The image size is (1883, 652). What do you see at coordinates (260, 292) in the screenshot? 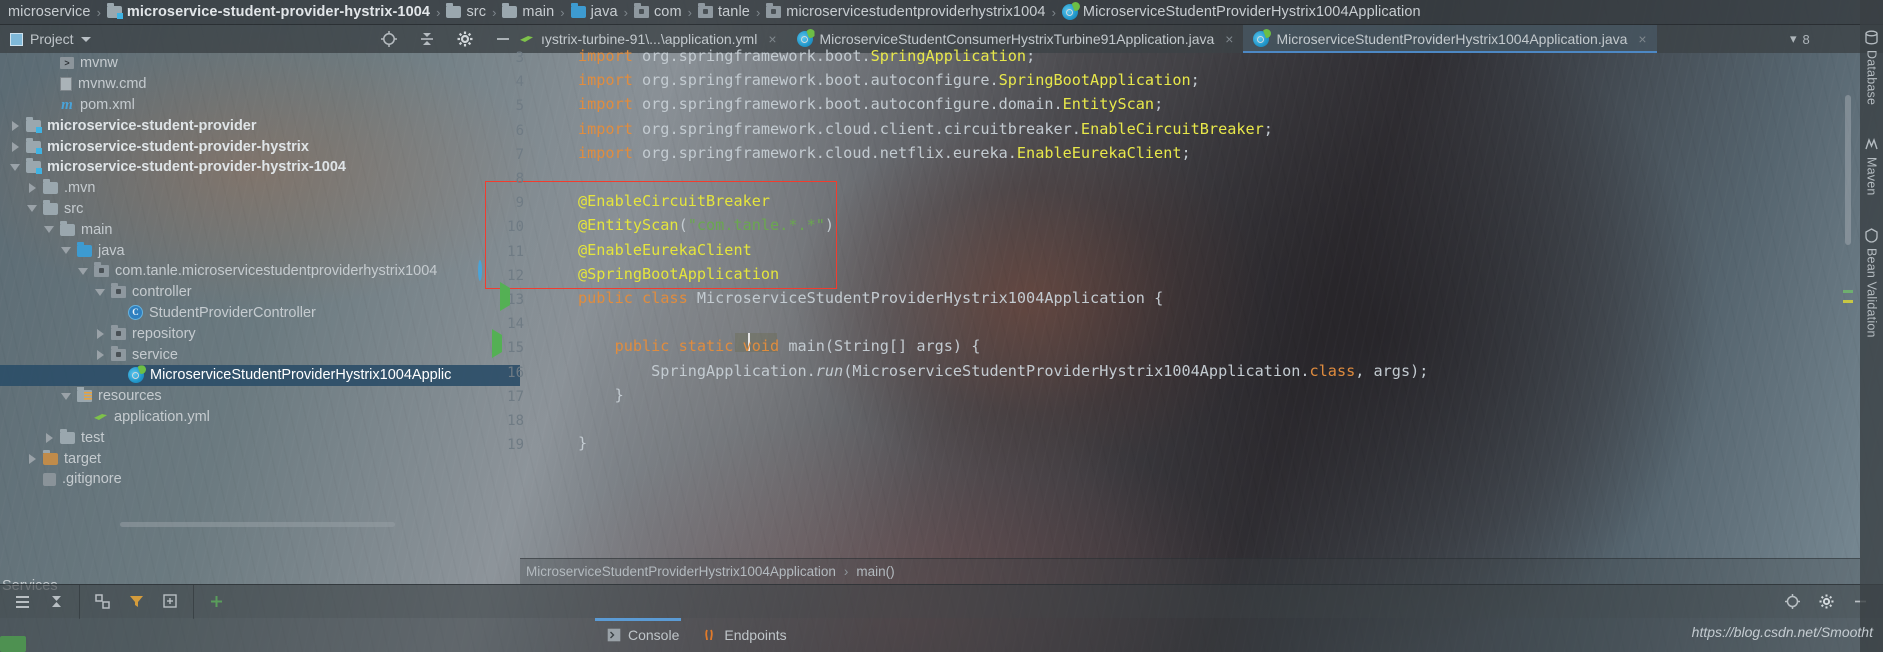
I see `tree-row-11: controller` at bounding box center [260, 292].